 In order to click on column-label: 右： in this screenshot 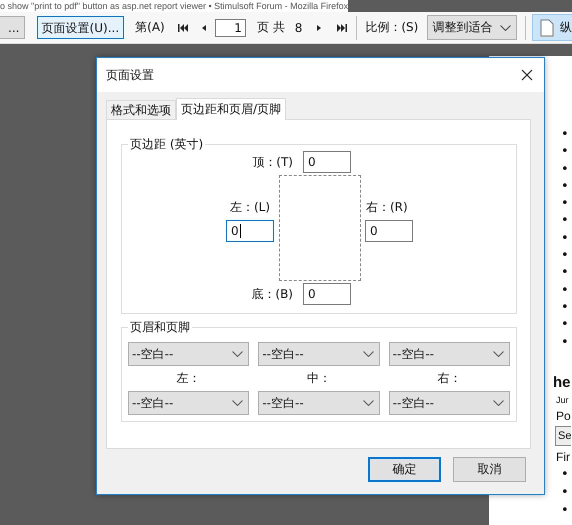, I will do `click(449, 378)`.